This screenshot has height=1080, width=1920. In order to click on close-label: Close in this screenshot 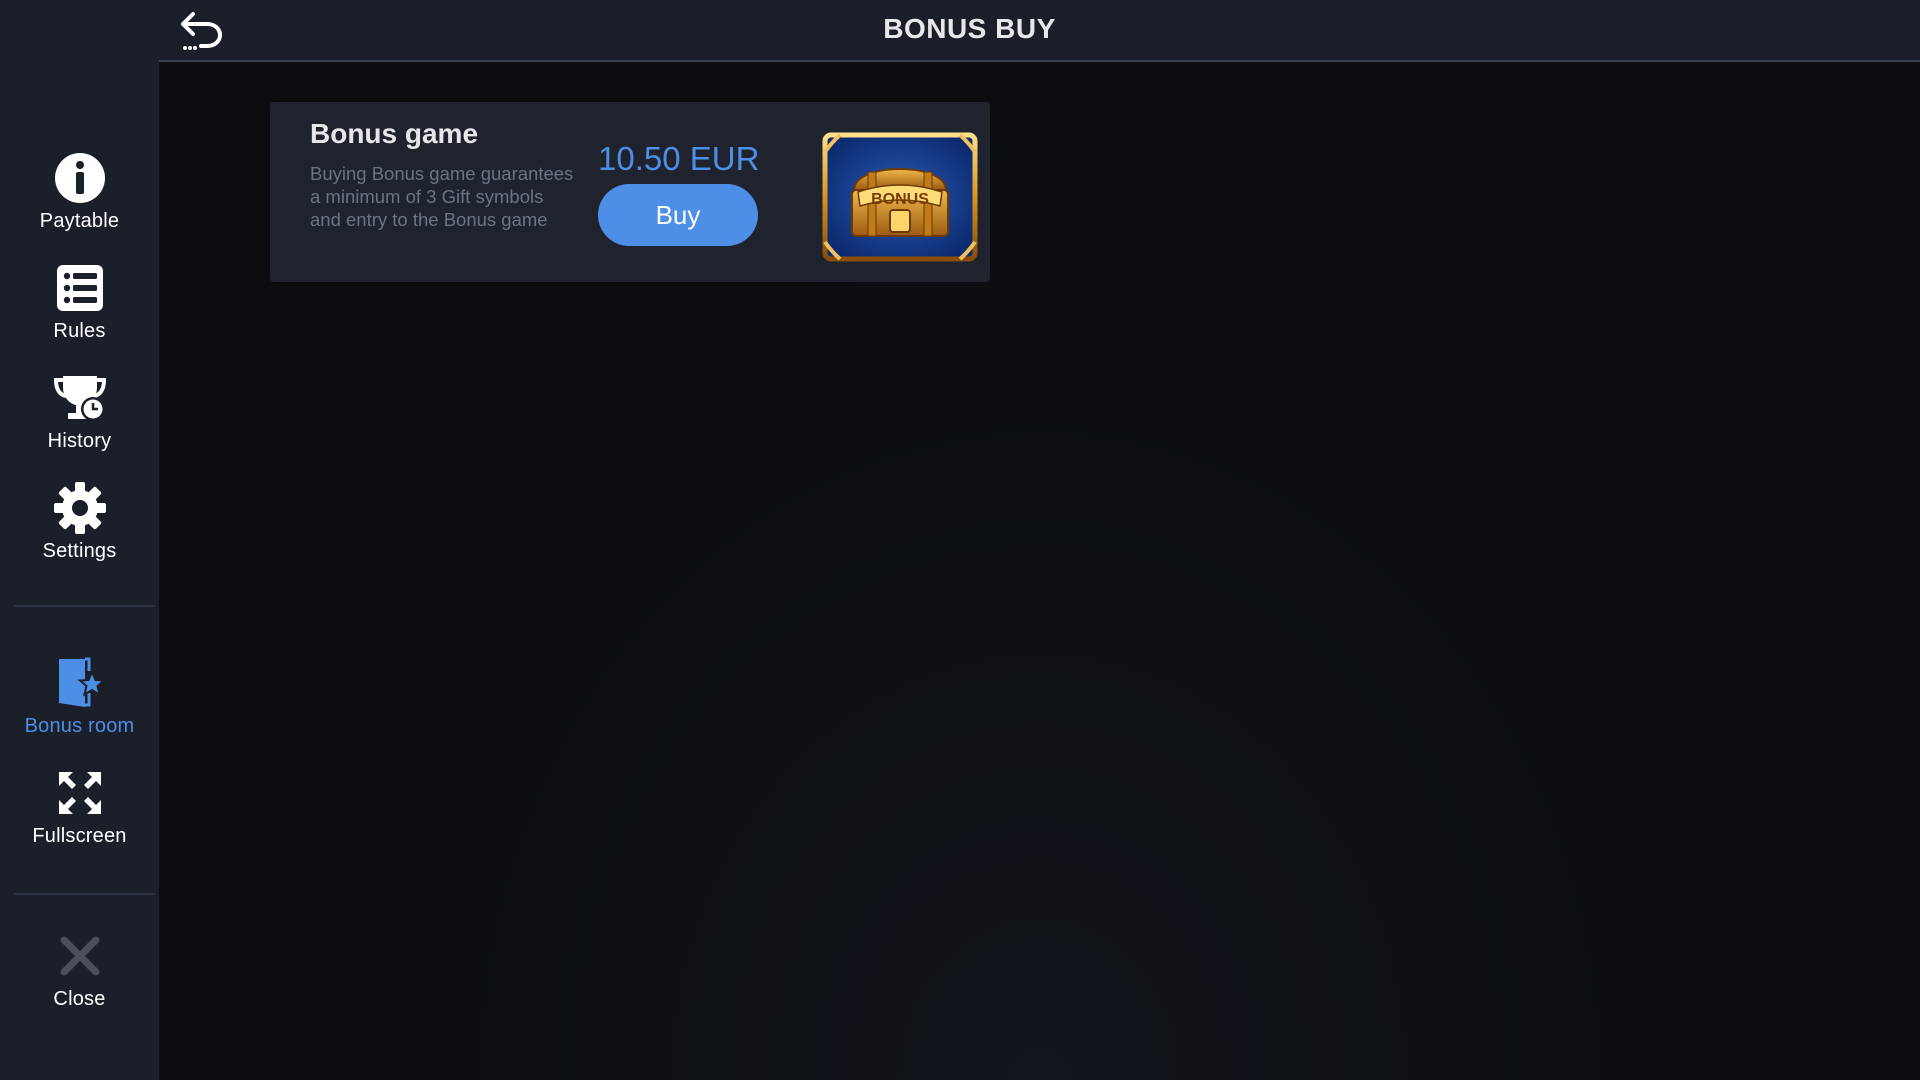, I will do `click(79, 999)`.